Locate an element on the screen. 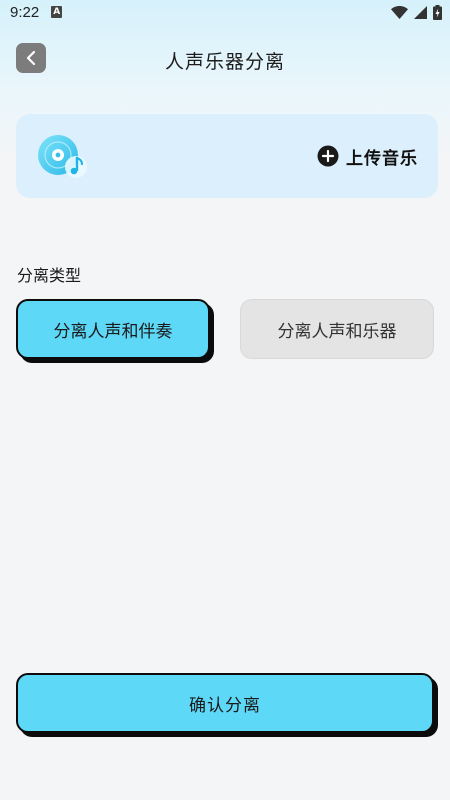 The image size is (450, 800). option-vocals-instruments: 分离人声和乐器 is located at coordinates (337, 329).